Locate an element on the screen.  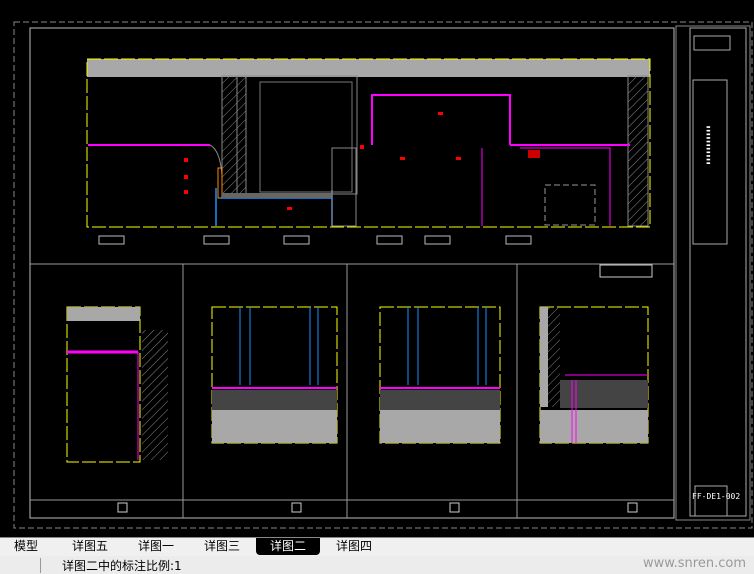
tab-detail-1: 详图一 is located at coordinates (156, 546).